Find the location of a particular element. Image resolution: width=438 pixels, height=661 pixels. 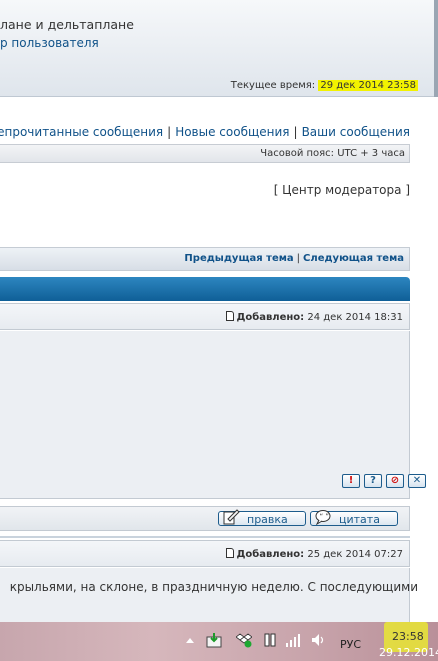

current-time: Текущее время: 29 дек 2014 23:58 is located at coordinates (324, 85).